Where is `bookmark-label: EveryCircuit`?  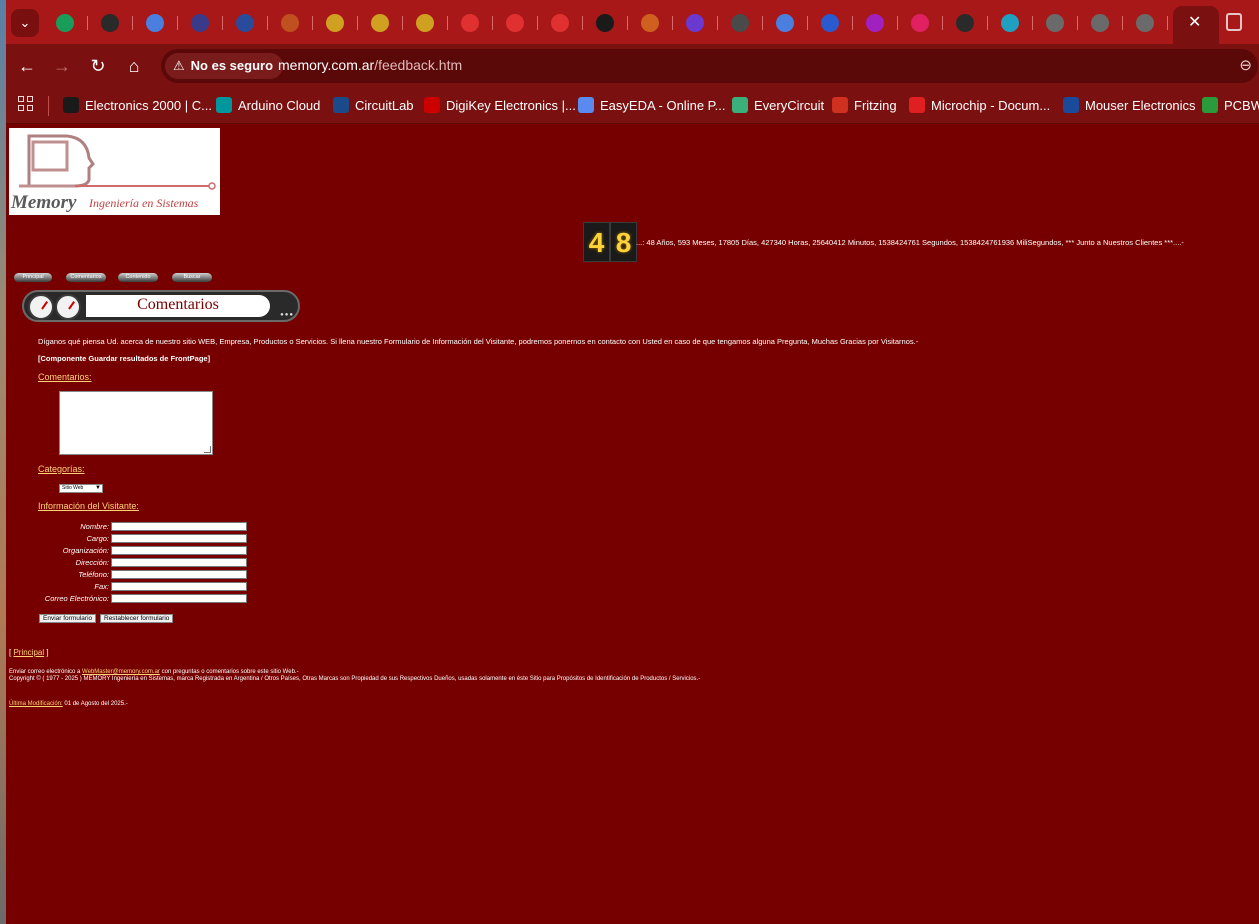
bookmark-label: EveryCircuit is located at coordinates (789, 105).